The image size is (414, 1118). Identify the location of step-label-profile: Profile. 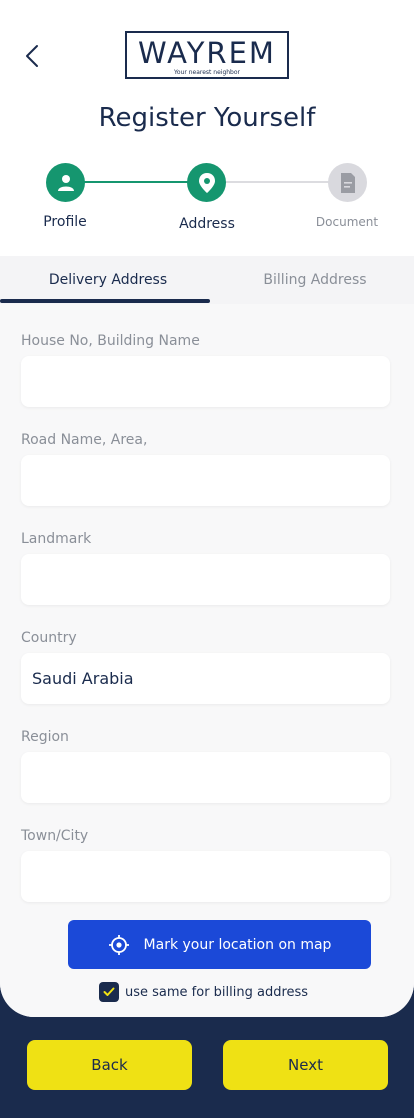
(65, 222).